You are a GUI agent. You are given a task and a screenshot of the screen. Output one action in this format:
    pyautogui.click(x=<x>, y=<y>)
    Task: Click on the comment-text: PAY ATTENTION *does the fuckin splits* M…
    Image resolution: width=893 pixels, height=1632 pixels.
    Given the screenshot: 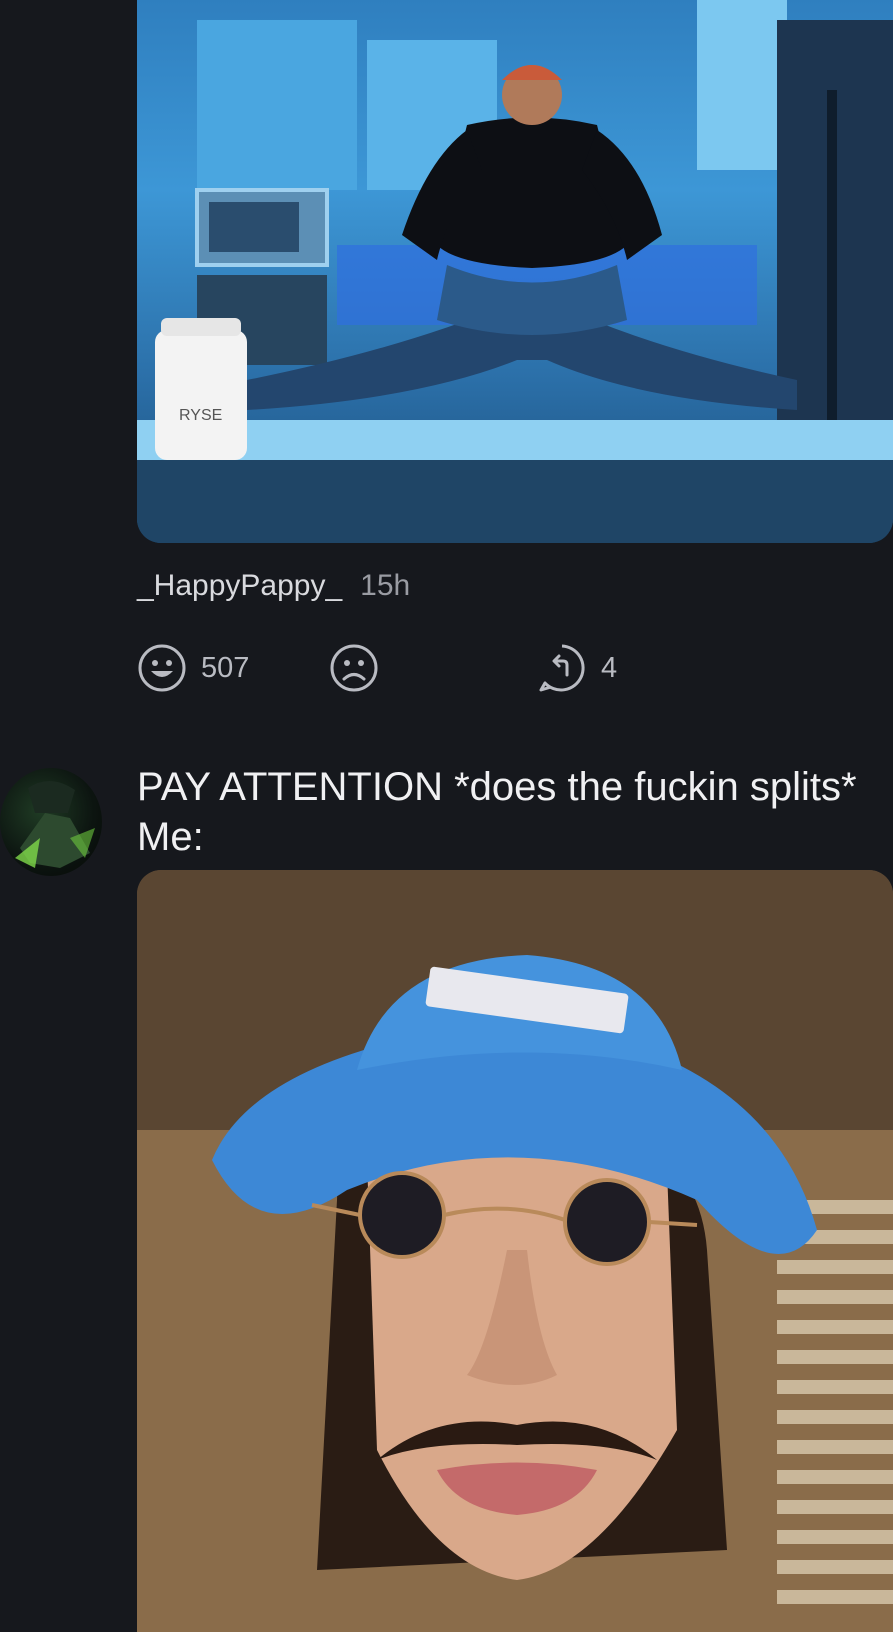 What is the action you would take?
    pyautogui.click(x=497, y=812)
    